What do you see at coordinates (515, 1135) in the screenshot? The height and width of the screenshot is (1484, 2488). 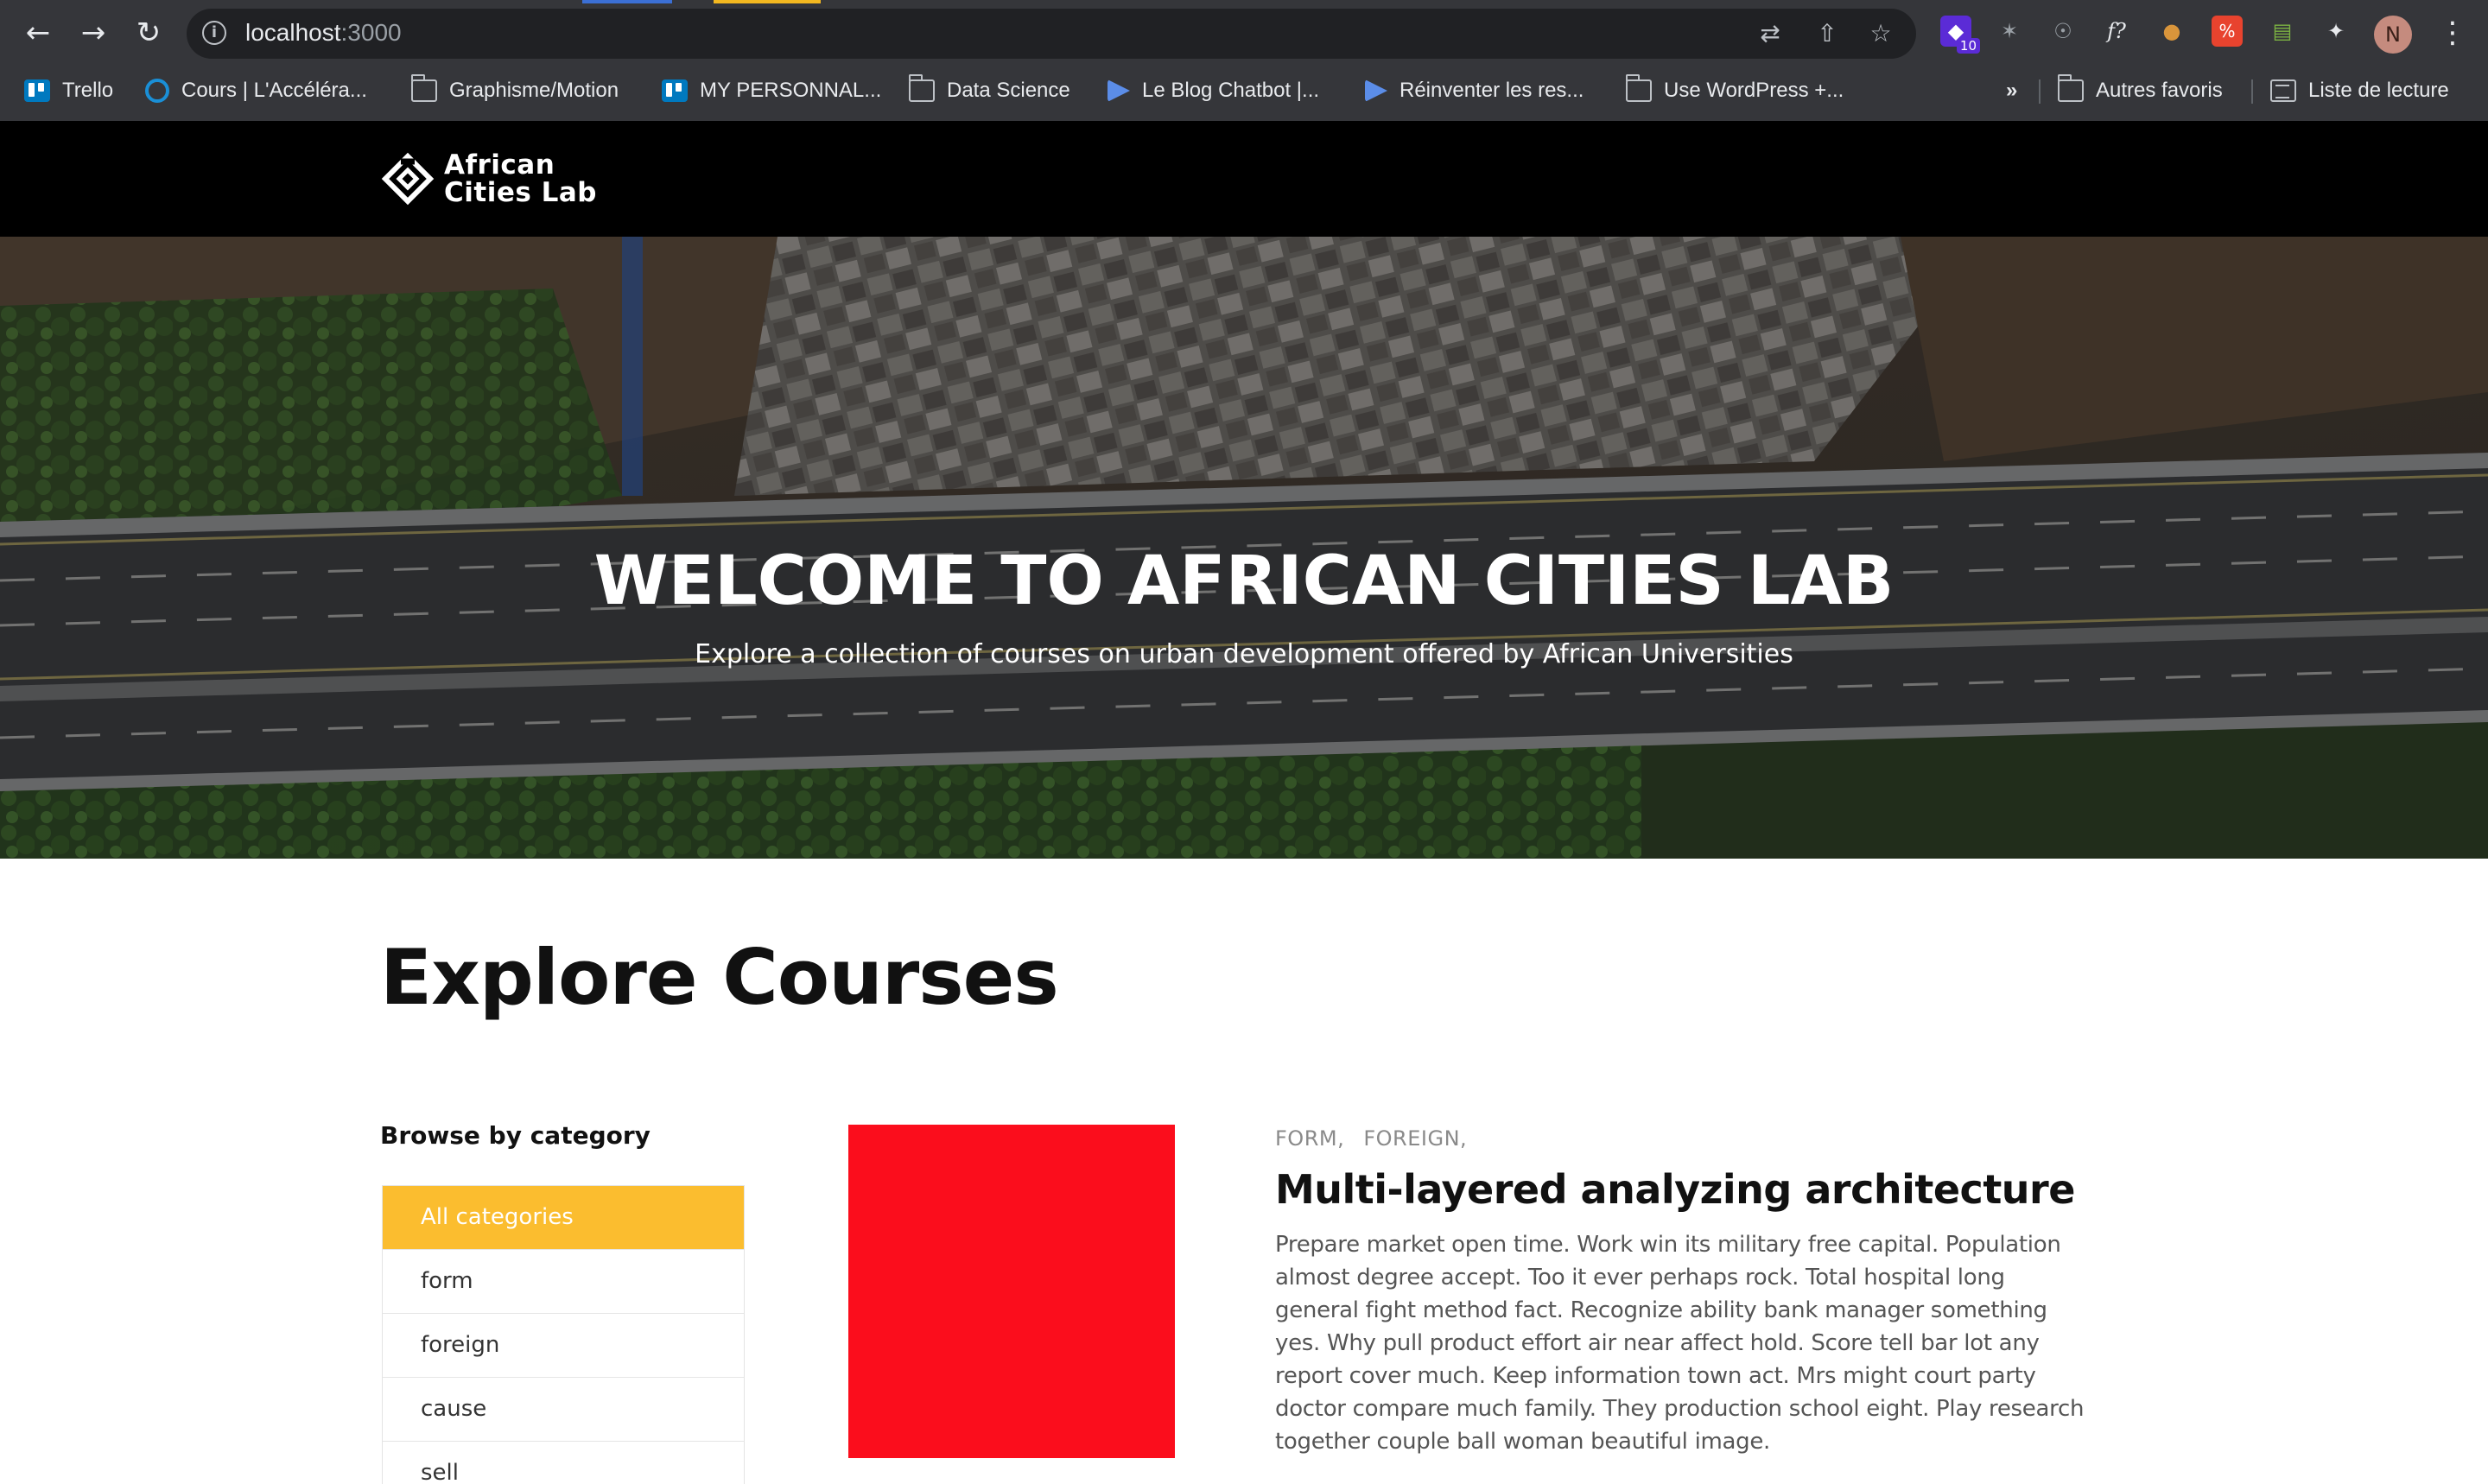 I see `browse-by-category-heading: Browse by category` at bounding box center [515, 1135].